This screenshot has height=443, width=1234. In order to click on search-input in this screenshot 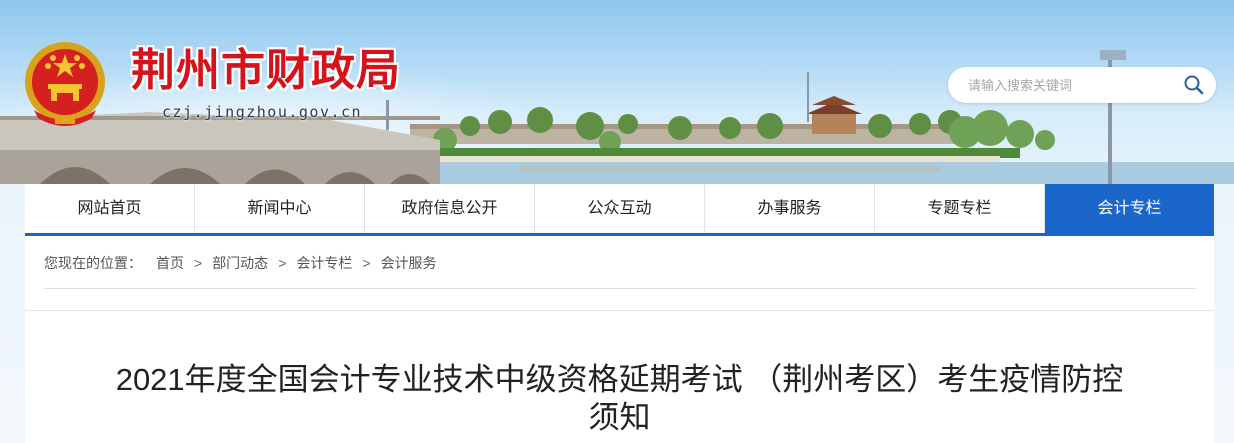, I will do `click(1073, 85)`.